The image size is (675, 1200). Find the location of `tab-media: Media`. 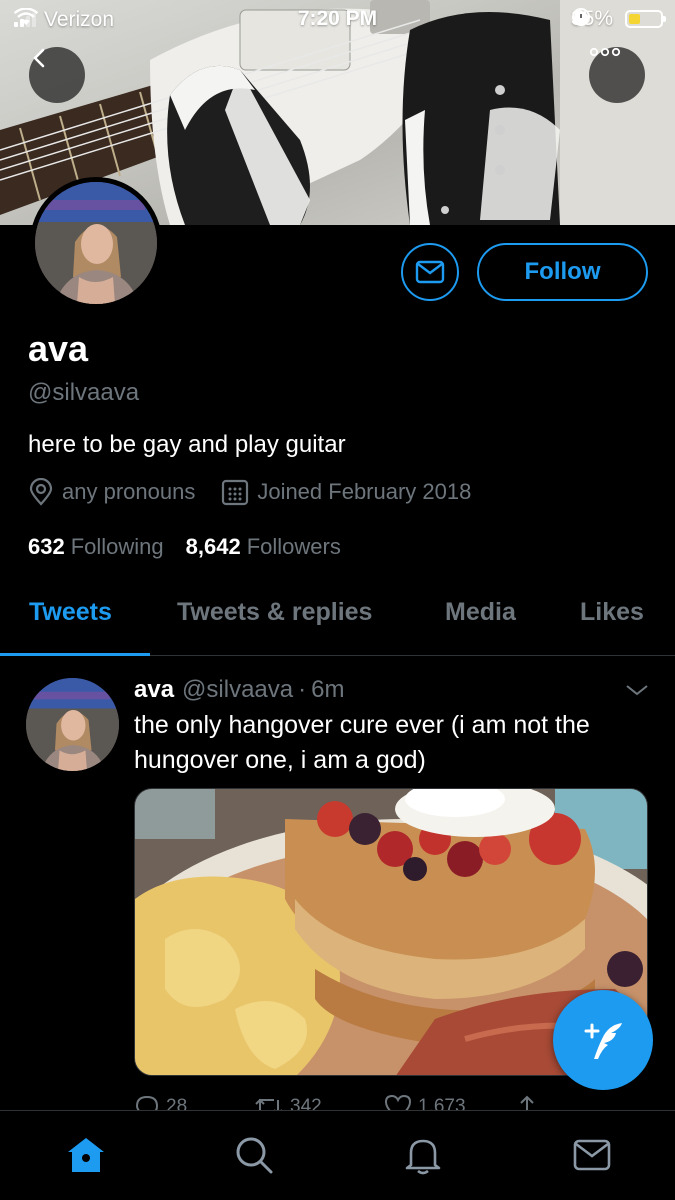

tab-media: Media is located at coordinates (480, 612).